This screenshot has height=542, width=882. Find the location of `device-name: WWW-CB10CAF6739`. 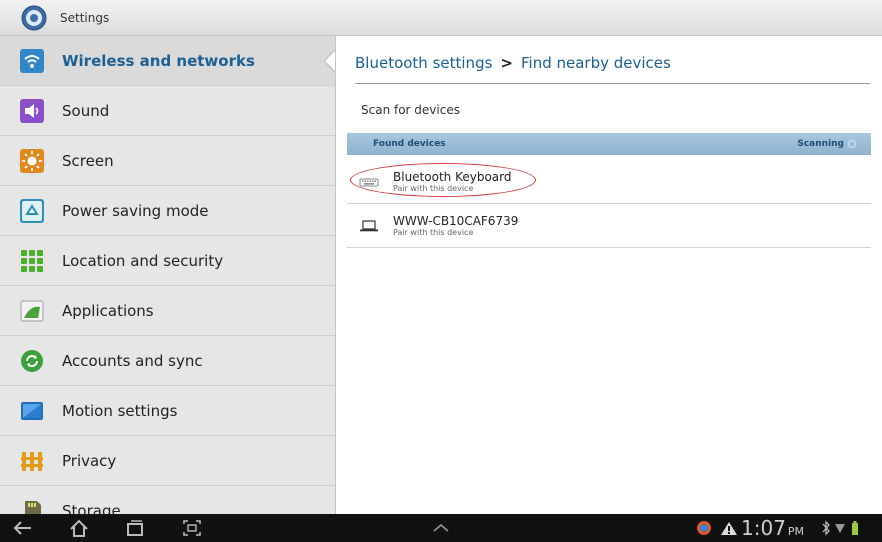

device-name: WWW-CB10CAF6739 is located at coordinates (456, 220).